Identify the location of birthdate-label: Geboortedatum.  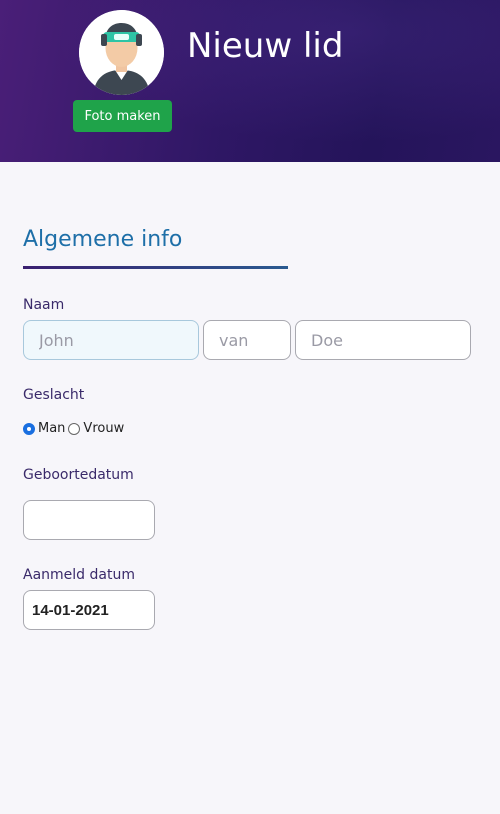
(78, 475).